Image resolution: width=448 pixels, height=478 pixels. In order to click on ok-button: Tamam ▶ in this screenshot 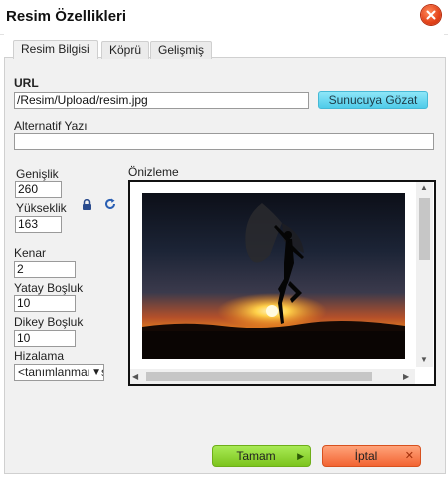, I will do `click(261, 456)`.